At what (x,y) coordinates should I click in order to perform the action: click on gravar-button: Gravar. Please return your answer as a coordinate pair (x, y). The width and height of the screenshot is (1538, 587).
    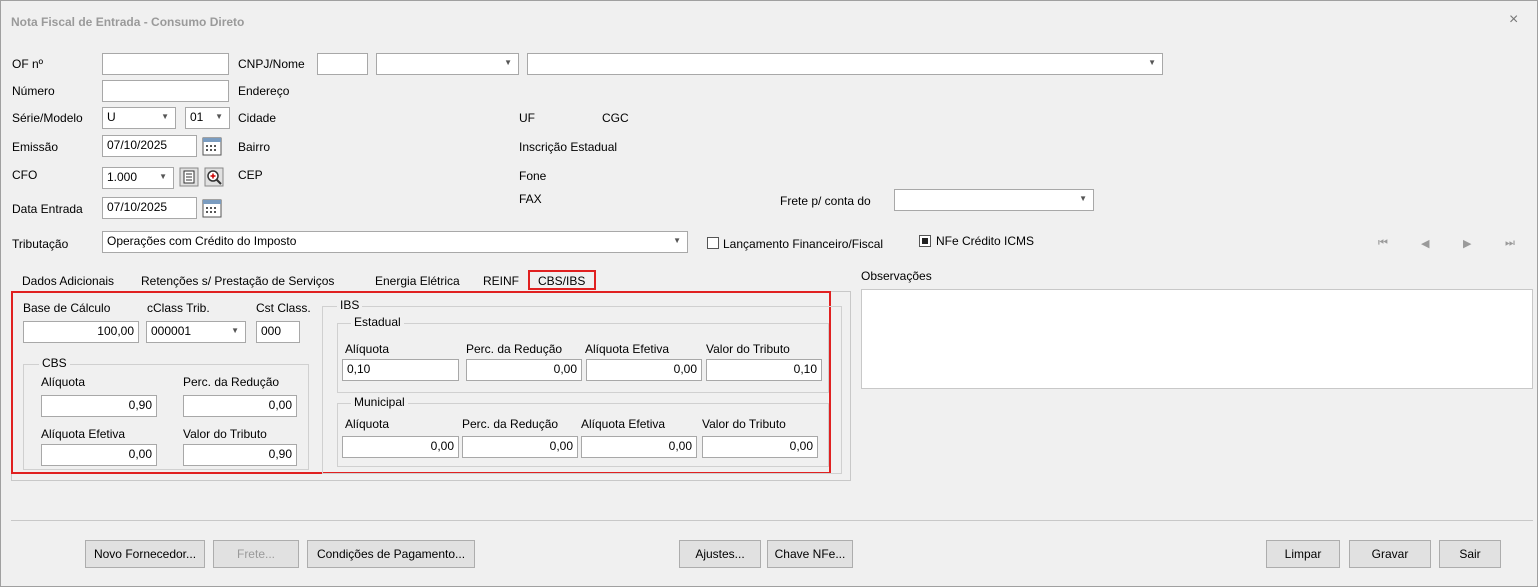
    Looking at the image, I should click on (1390, 554).